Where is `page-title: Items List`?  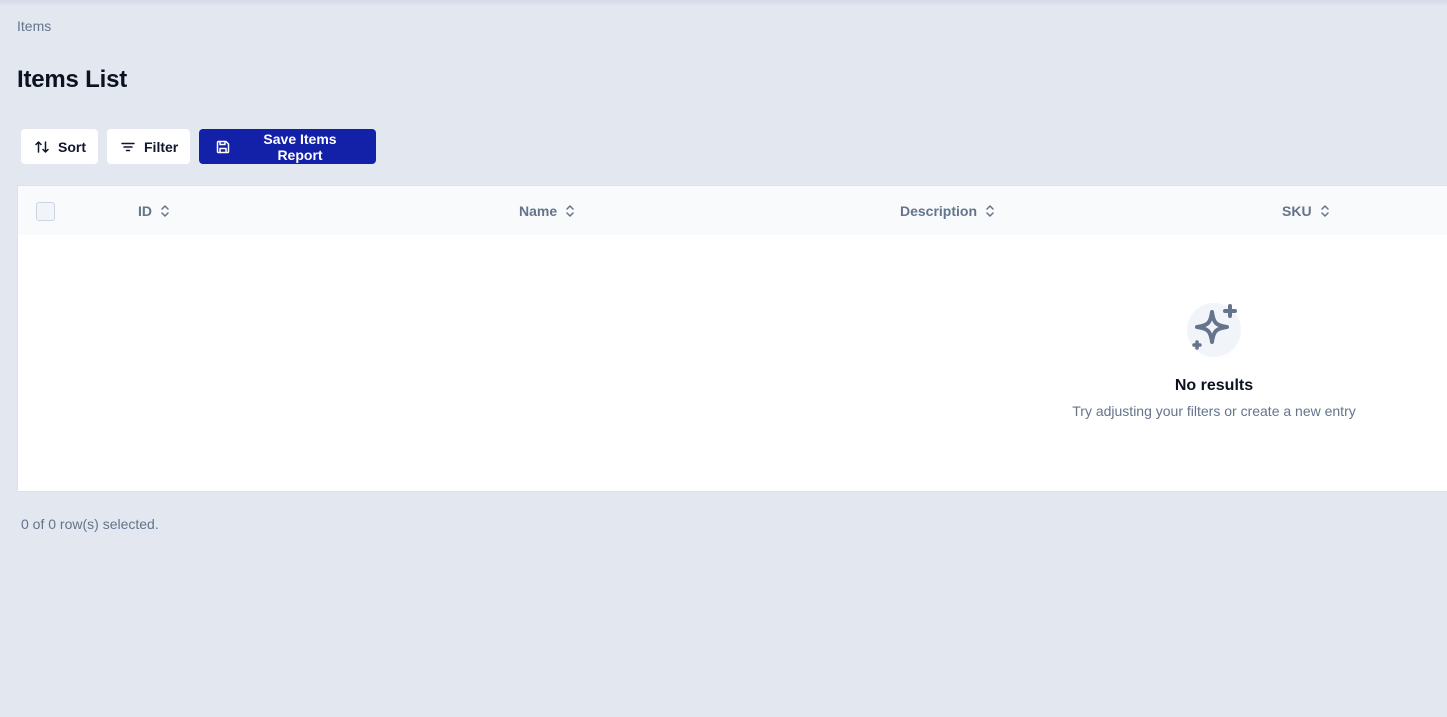
page-title: Items List is located at coordinates (72, 79).